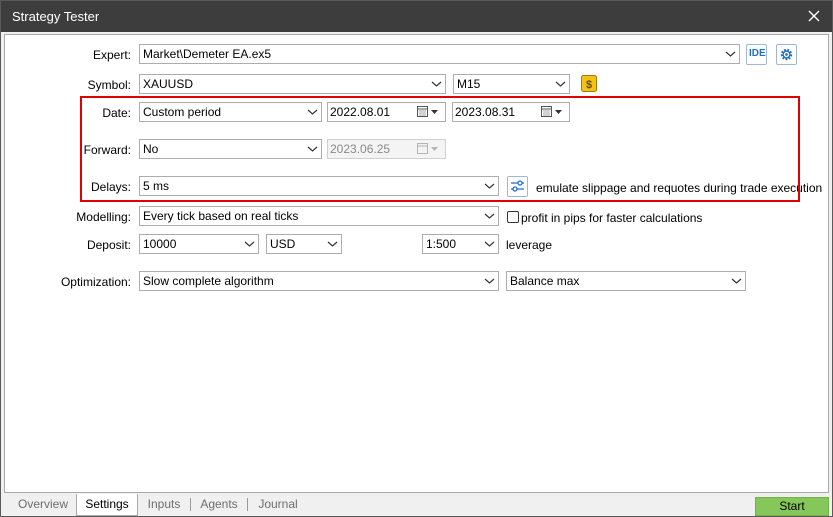 The width and height of the screenshot is (833, 517). I want to click on deposit-label: Deposit:, so click(108, 245).